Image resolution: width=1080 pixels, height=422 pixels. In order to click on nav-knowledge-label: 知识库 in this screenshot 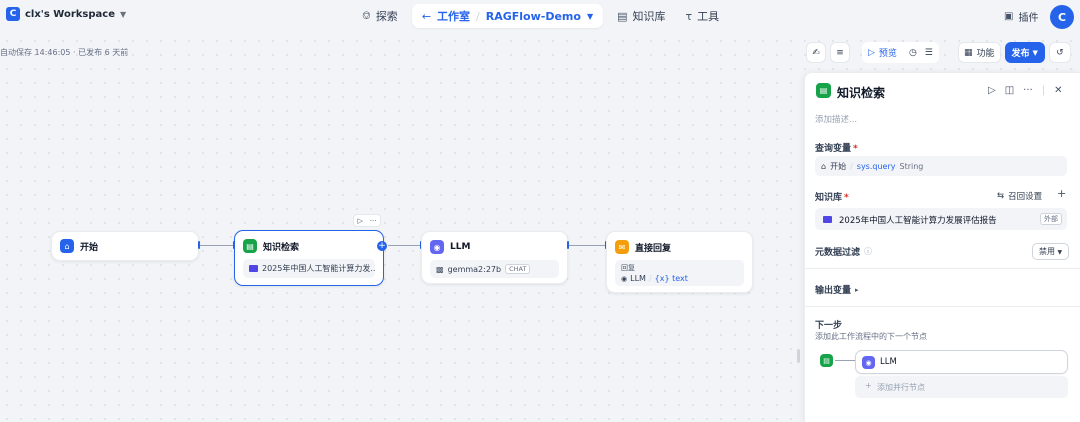, I will do `click(649, 16)`.